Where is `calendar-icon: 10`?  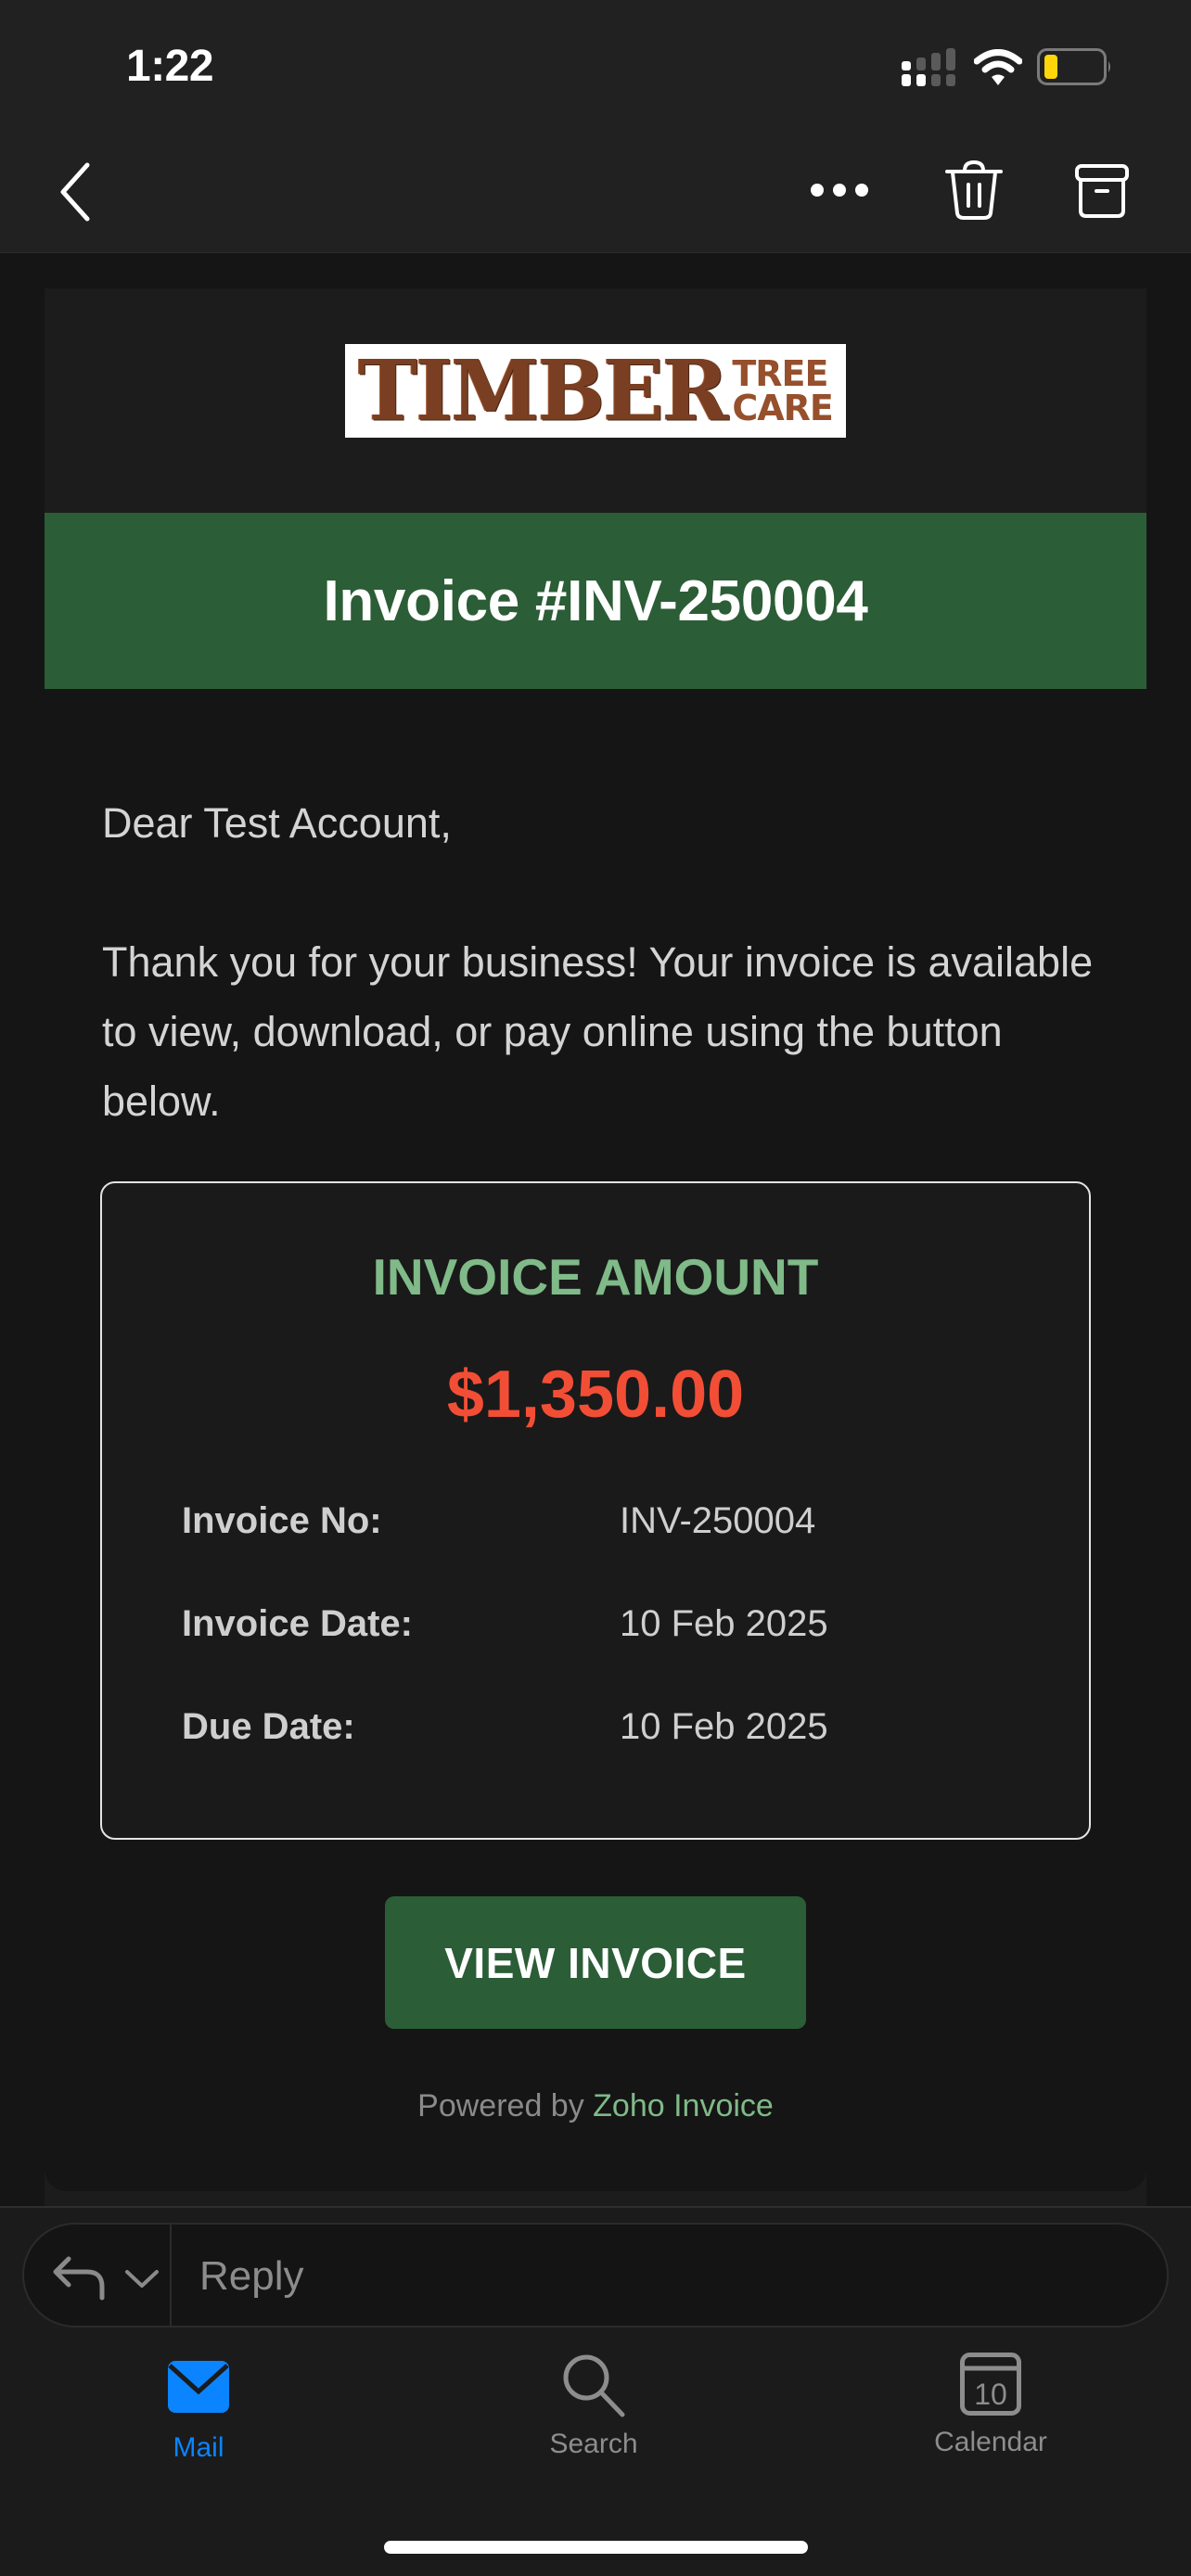 calendar-icon: 10 is located at coordinates (990, 2384).